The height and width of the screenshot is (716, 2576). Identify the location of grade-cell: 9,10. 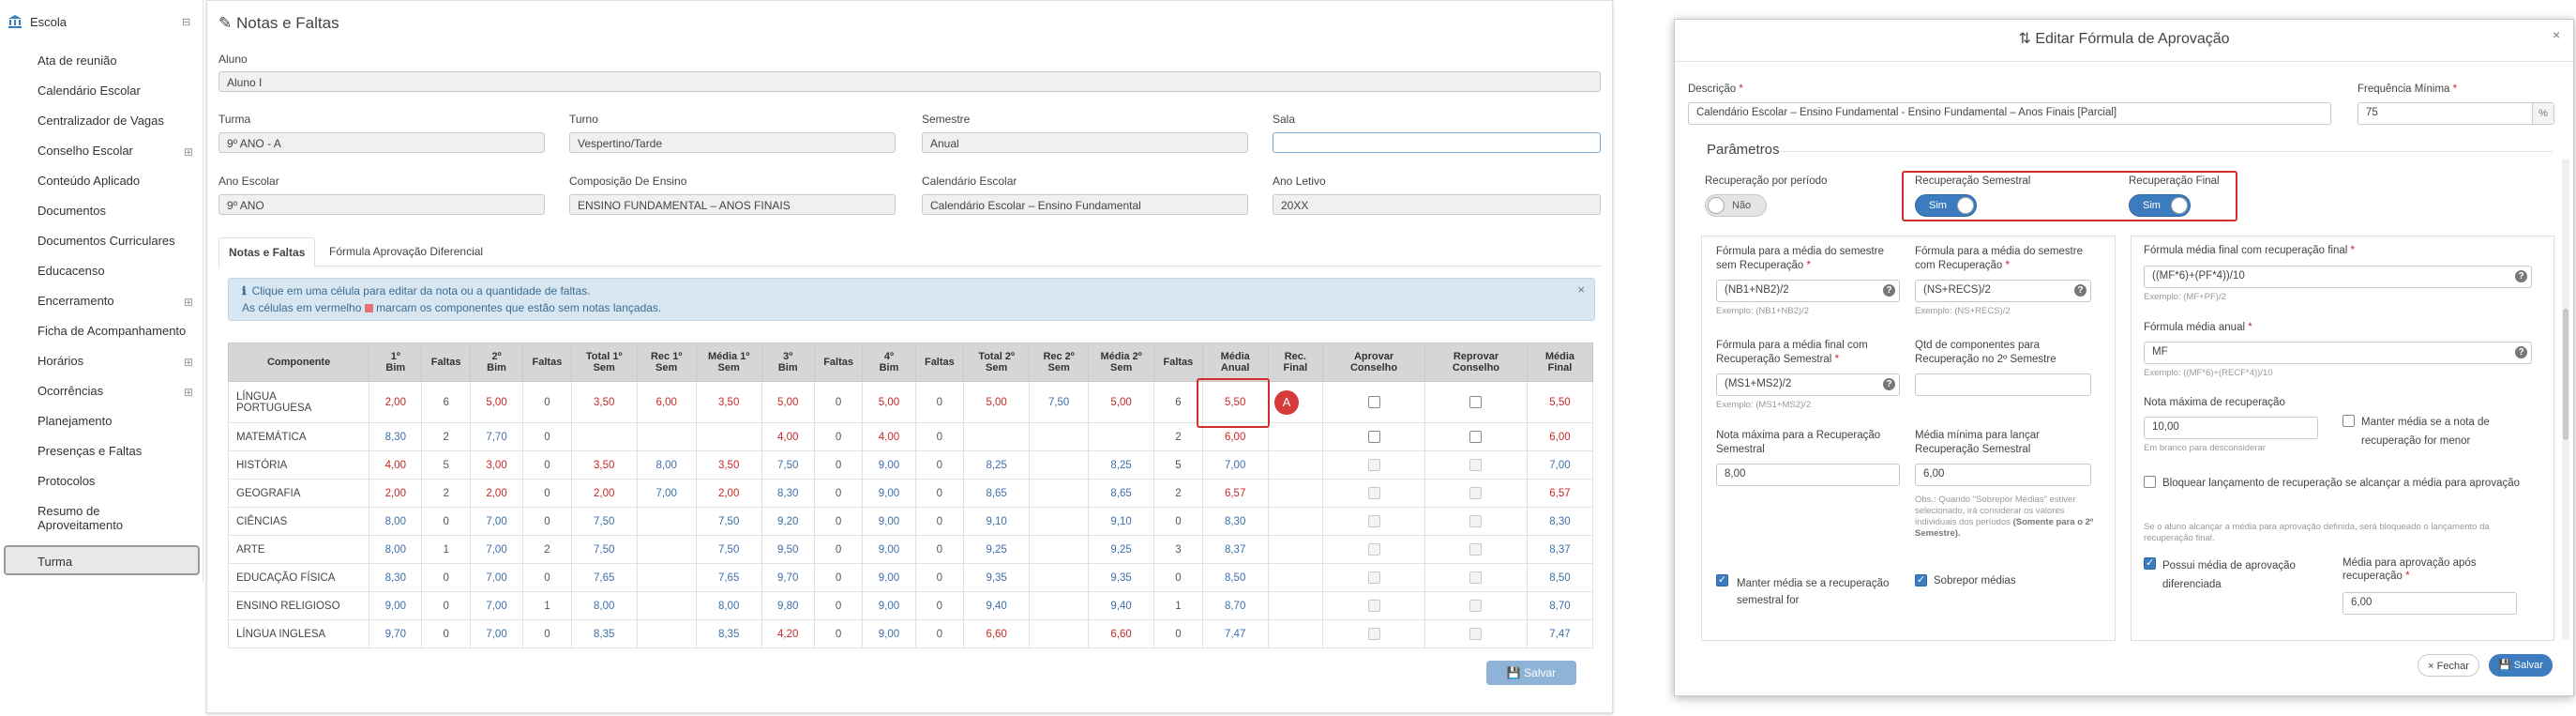
(997, 521).